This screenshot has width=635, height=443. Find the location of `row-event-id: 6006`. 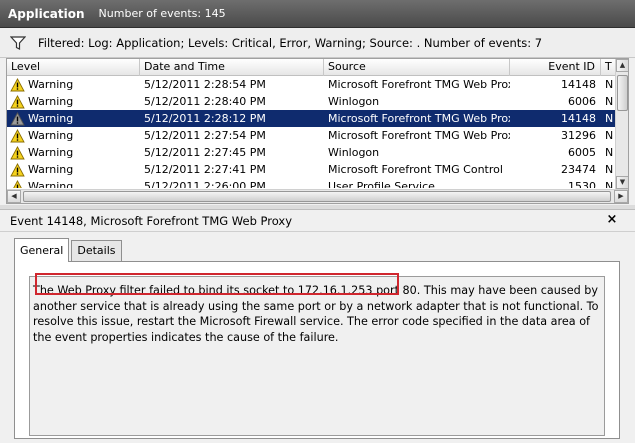

row-event-id: 6006 is located at coordinates (582, 101).